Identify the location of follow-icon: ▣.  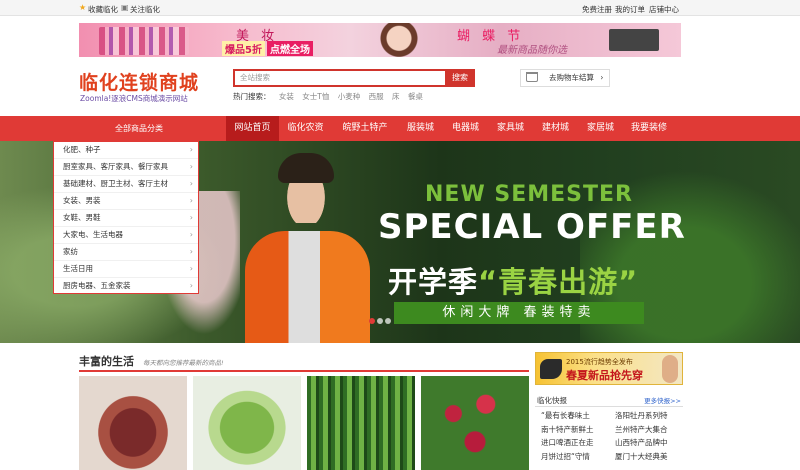
(125, 7).